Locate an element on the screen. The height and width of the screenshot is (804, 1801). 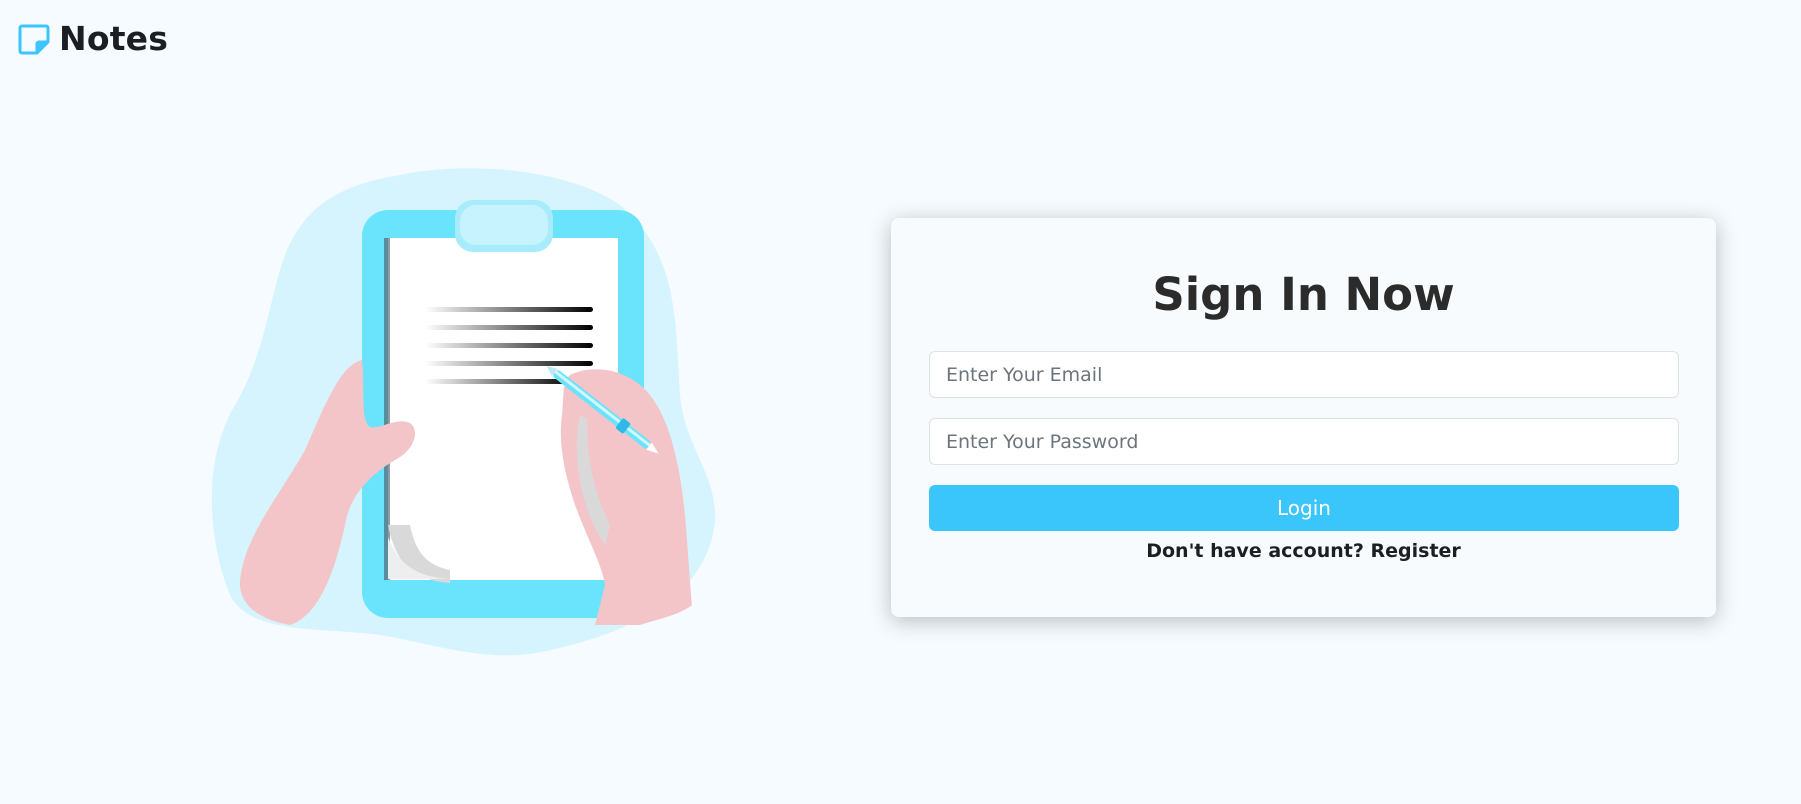
register-line: Don't have account? Register is located at coordinates (1303, 551).